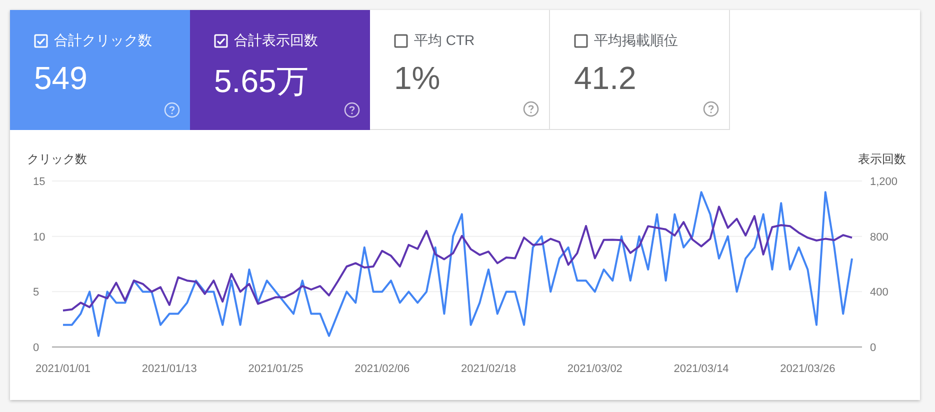 Image resolution: width=935 pixels, height=412 pixels. What do you see at coordinates (882, 159) in the screenshot?
I see `y-axis-title: 表示回数` at bounding box center [882, 159].